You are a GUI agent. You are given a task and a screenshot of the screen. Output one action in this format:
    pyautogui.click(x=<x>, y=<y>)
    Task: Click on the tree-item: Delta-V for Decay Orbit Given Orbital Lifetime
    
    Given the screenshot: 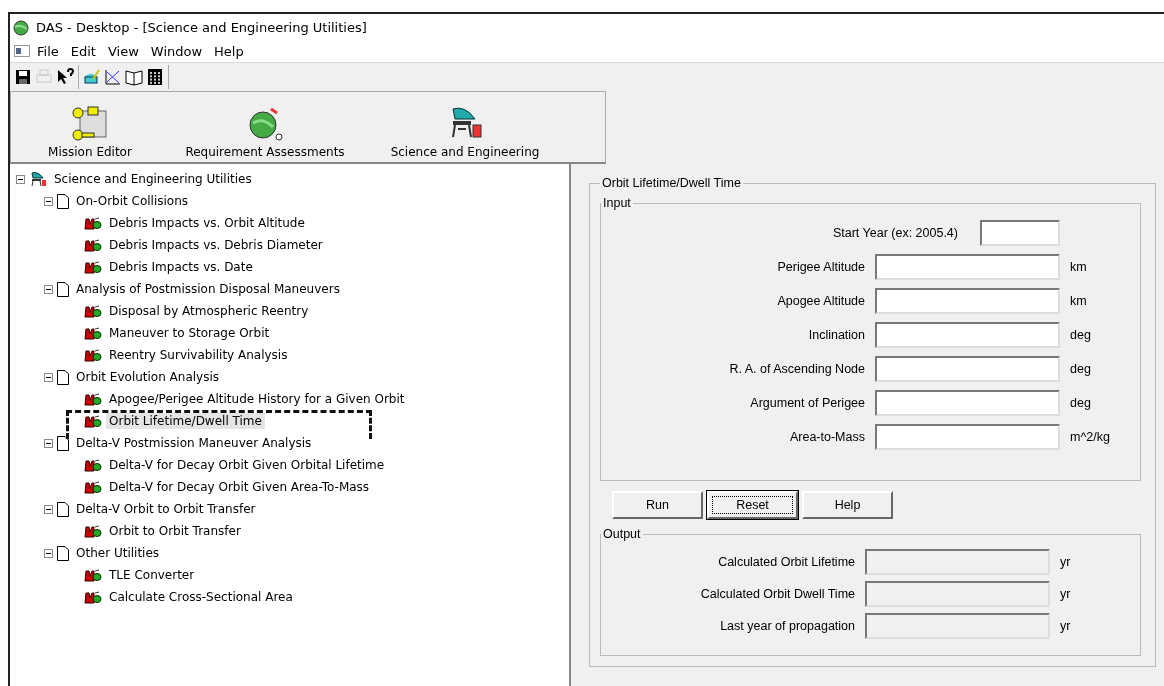 What is the action you would take?
    pyautogui.click(x=247, y=465)
    